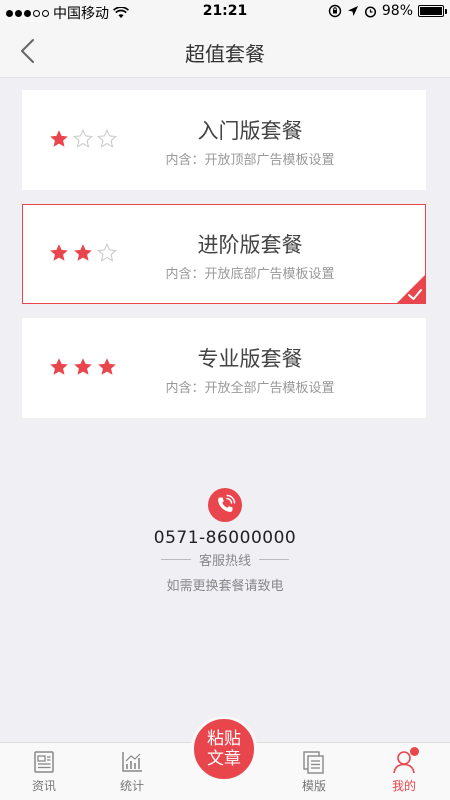  What do you see at coordinates (225, 54) in the screenshot?
I see `page-title: 超值套餐` at bounding box center [225, 54].